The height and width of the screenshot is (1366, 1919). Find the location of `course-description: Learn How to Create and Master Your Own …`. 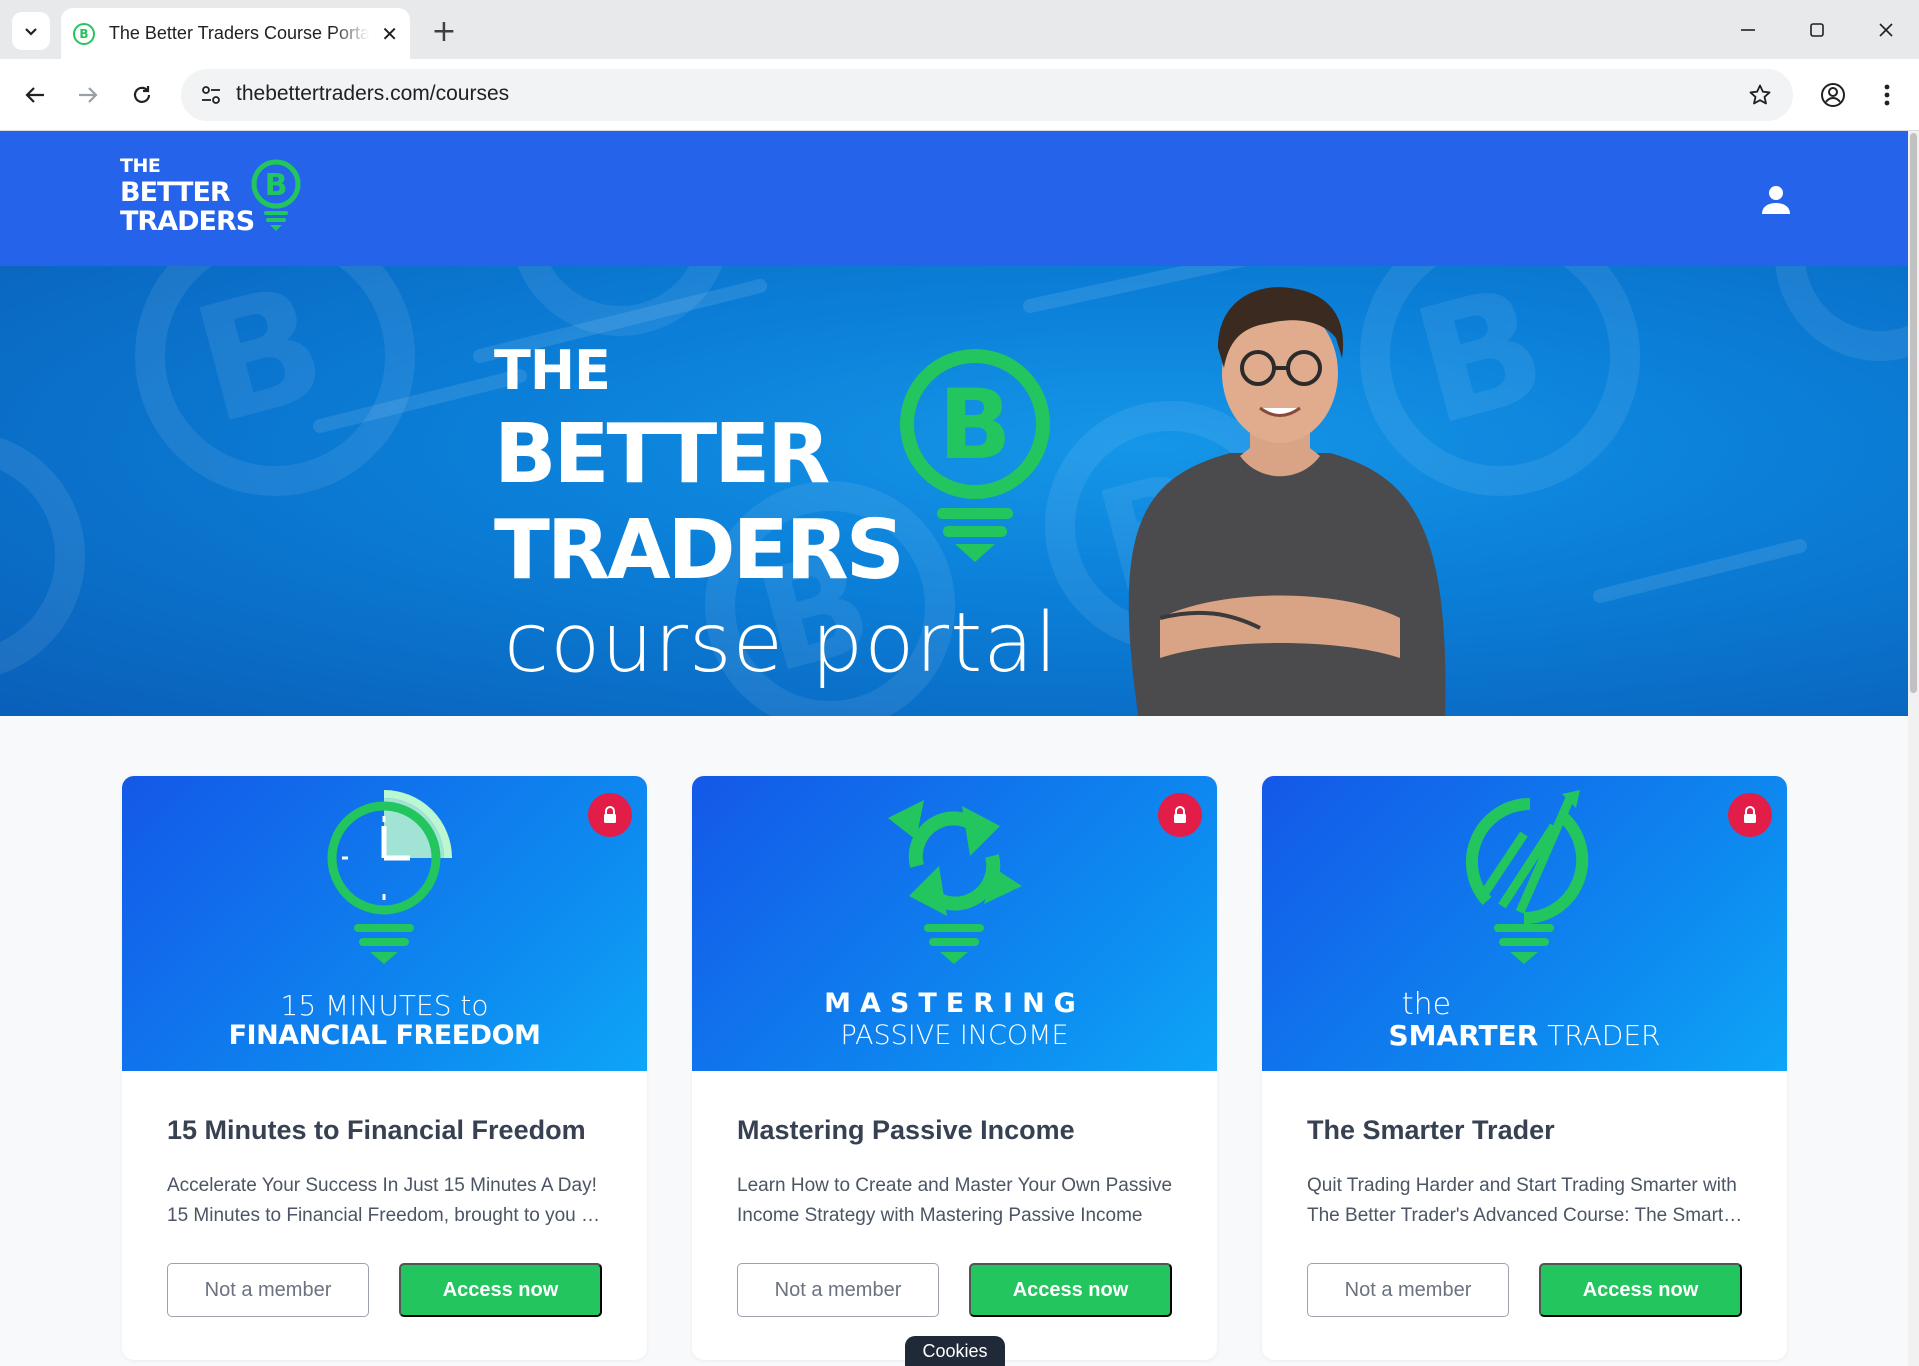

course-description: Learn How to Create and Master Your Own … is located at coordinates (955, 1200).